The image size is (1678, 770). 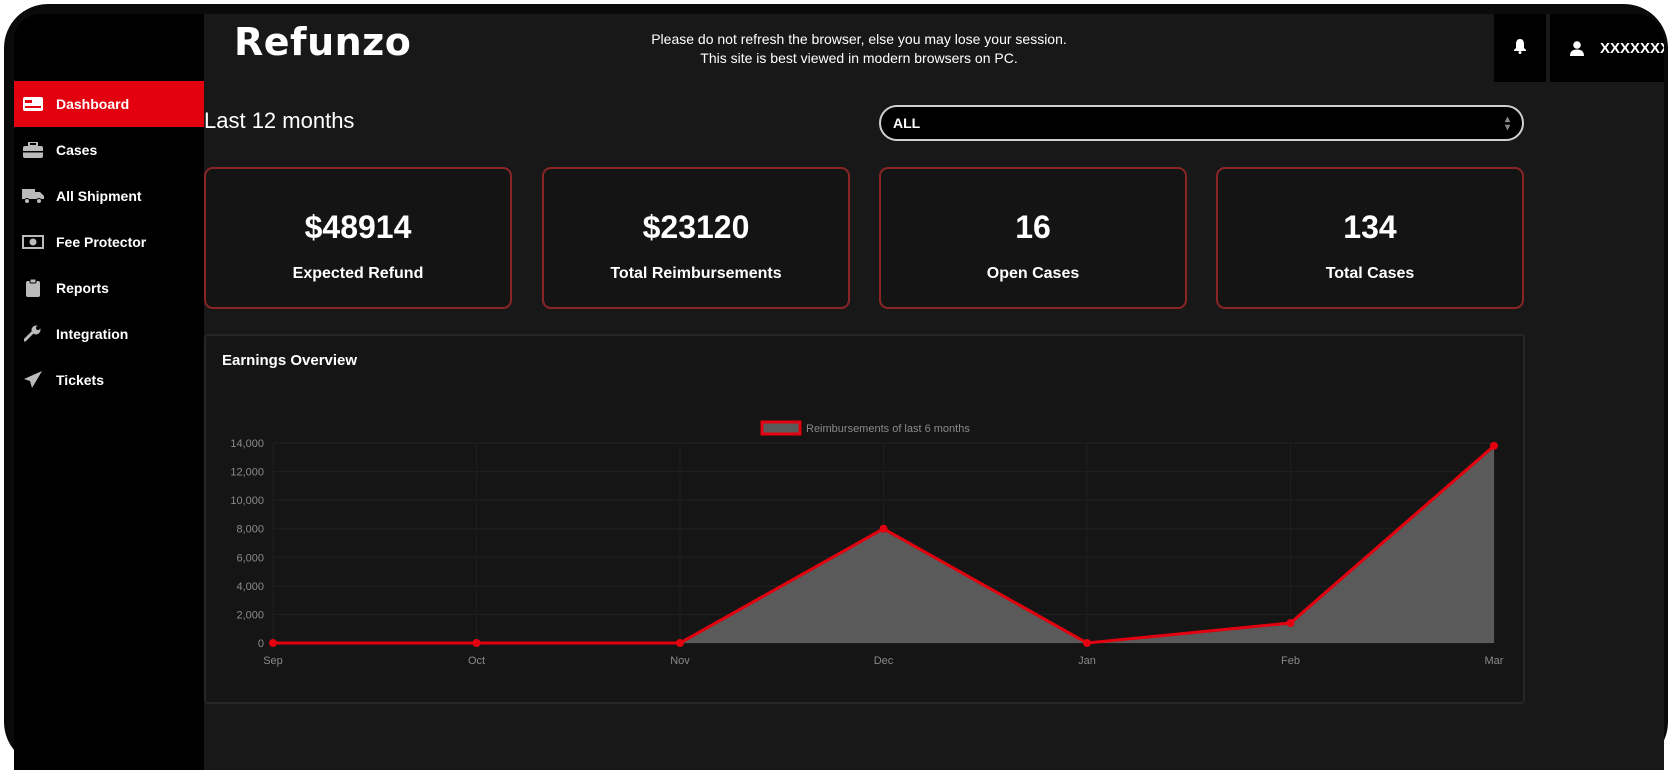 I want to click on x-tick-label: Jan, so click(x=1087, y=661).